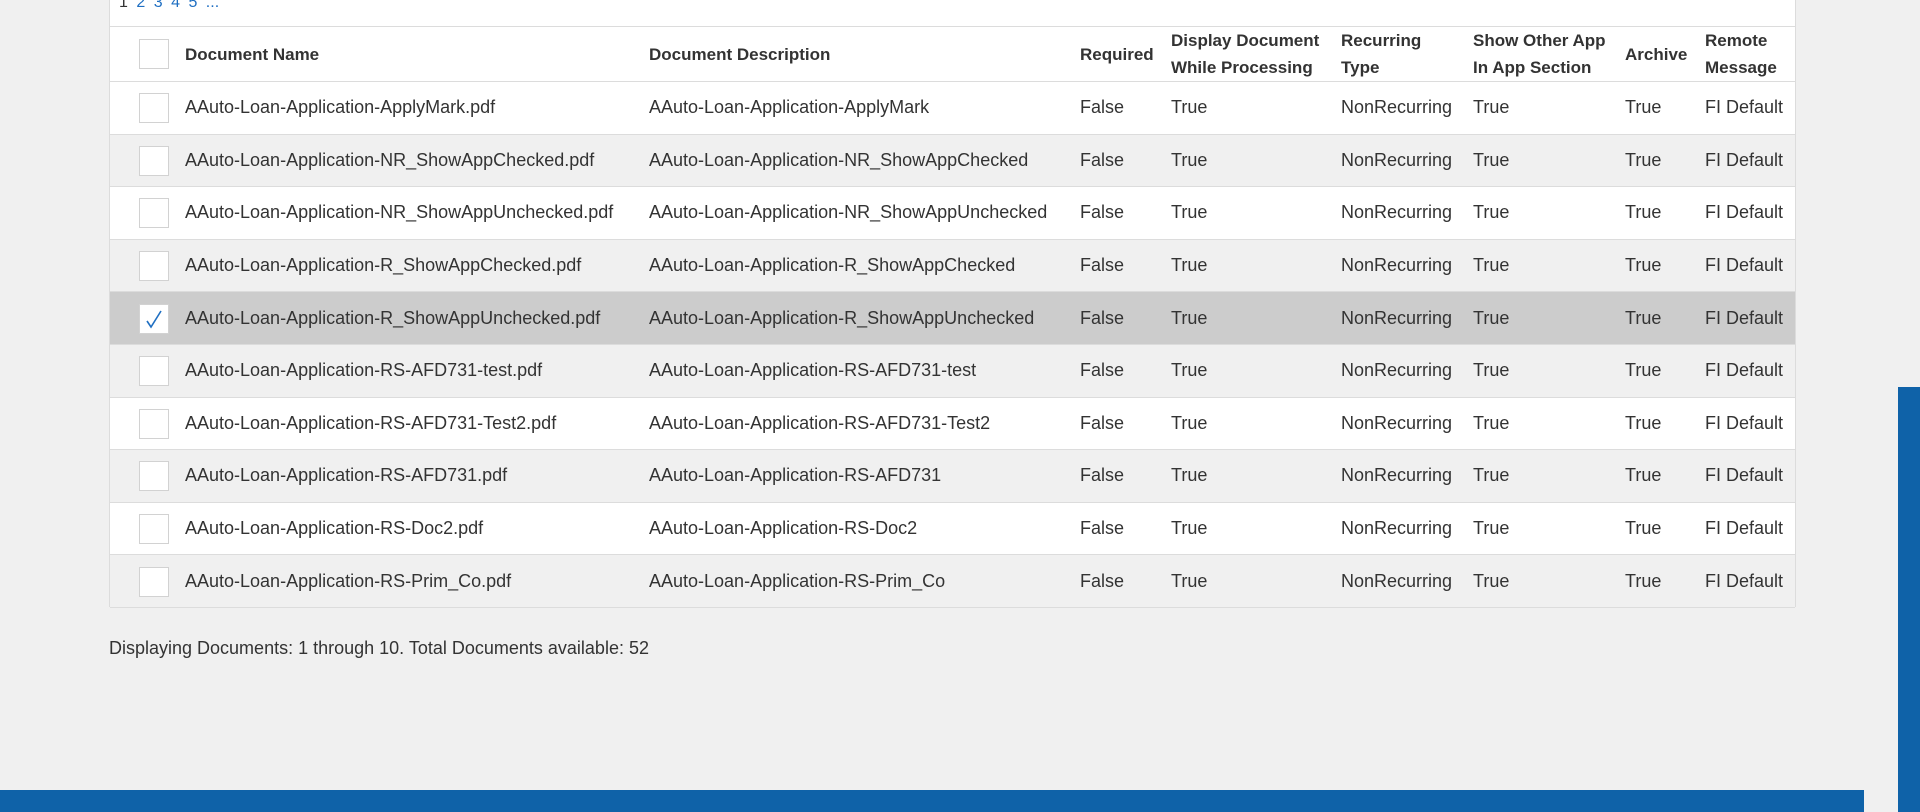 The width and height of the screenshot is (1920, 812). I want to click on column-header-recurring: Recurring Type, so click(1381, 54).